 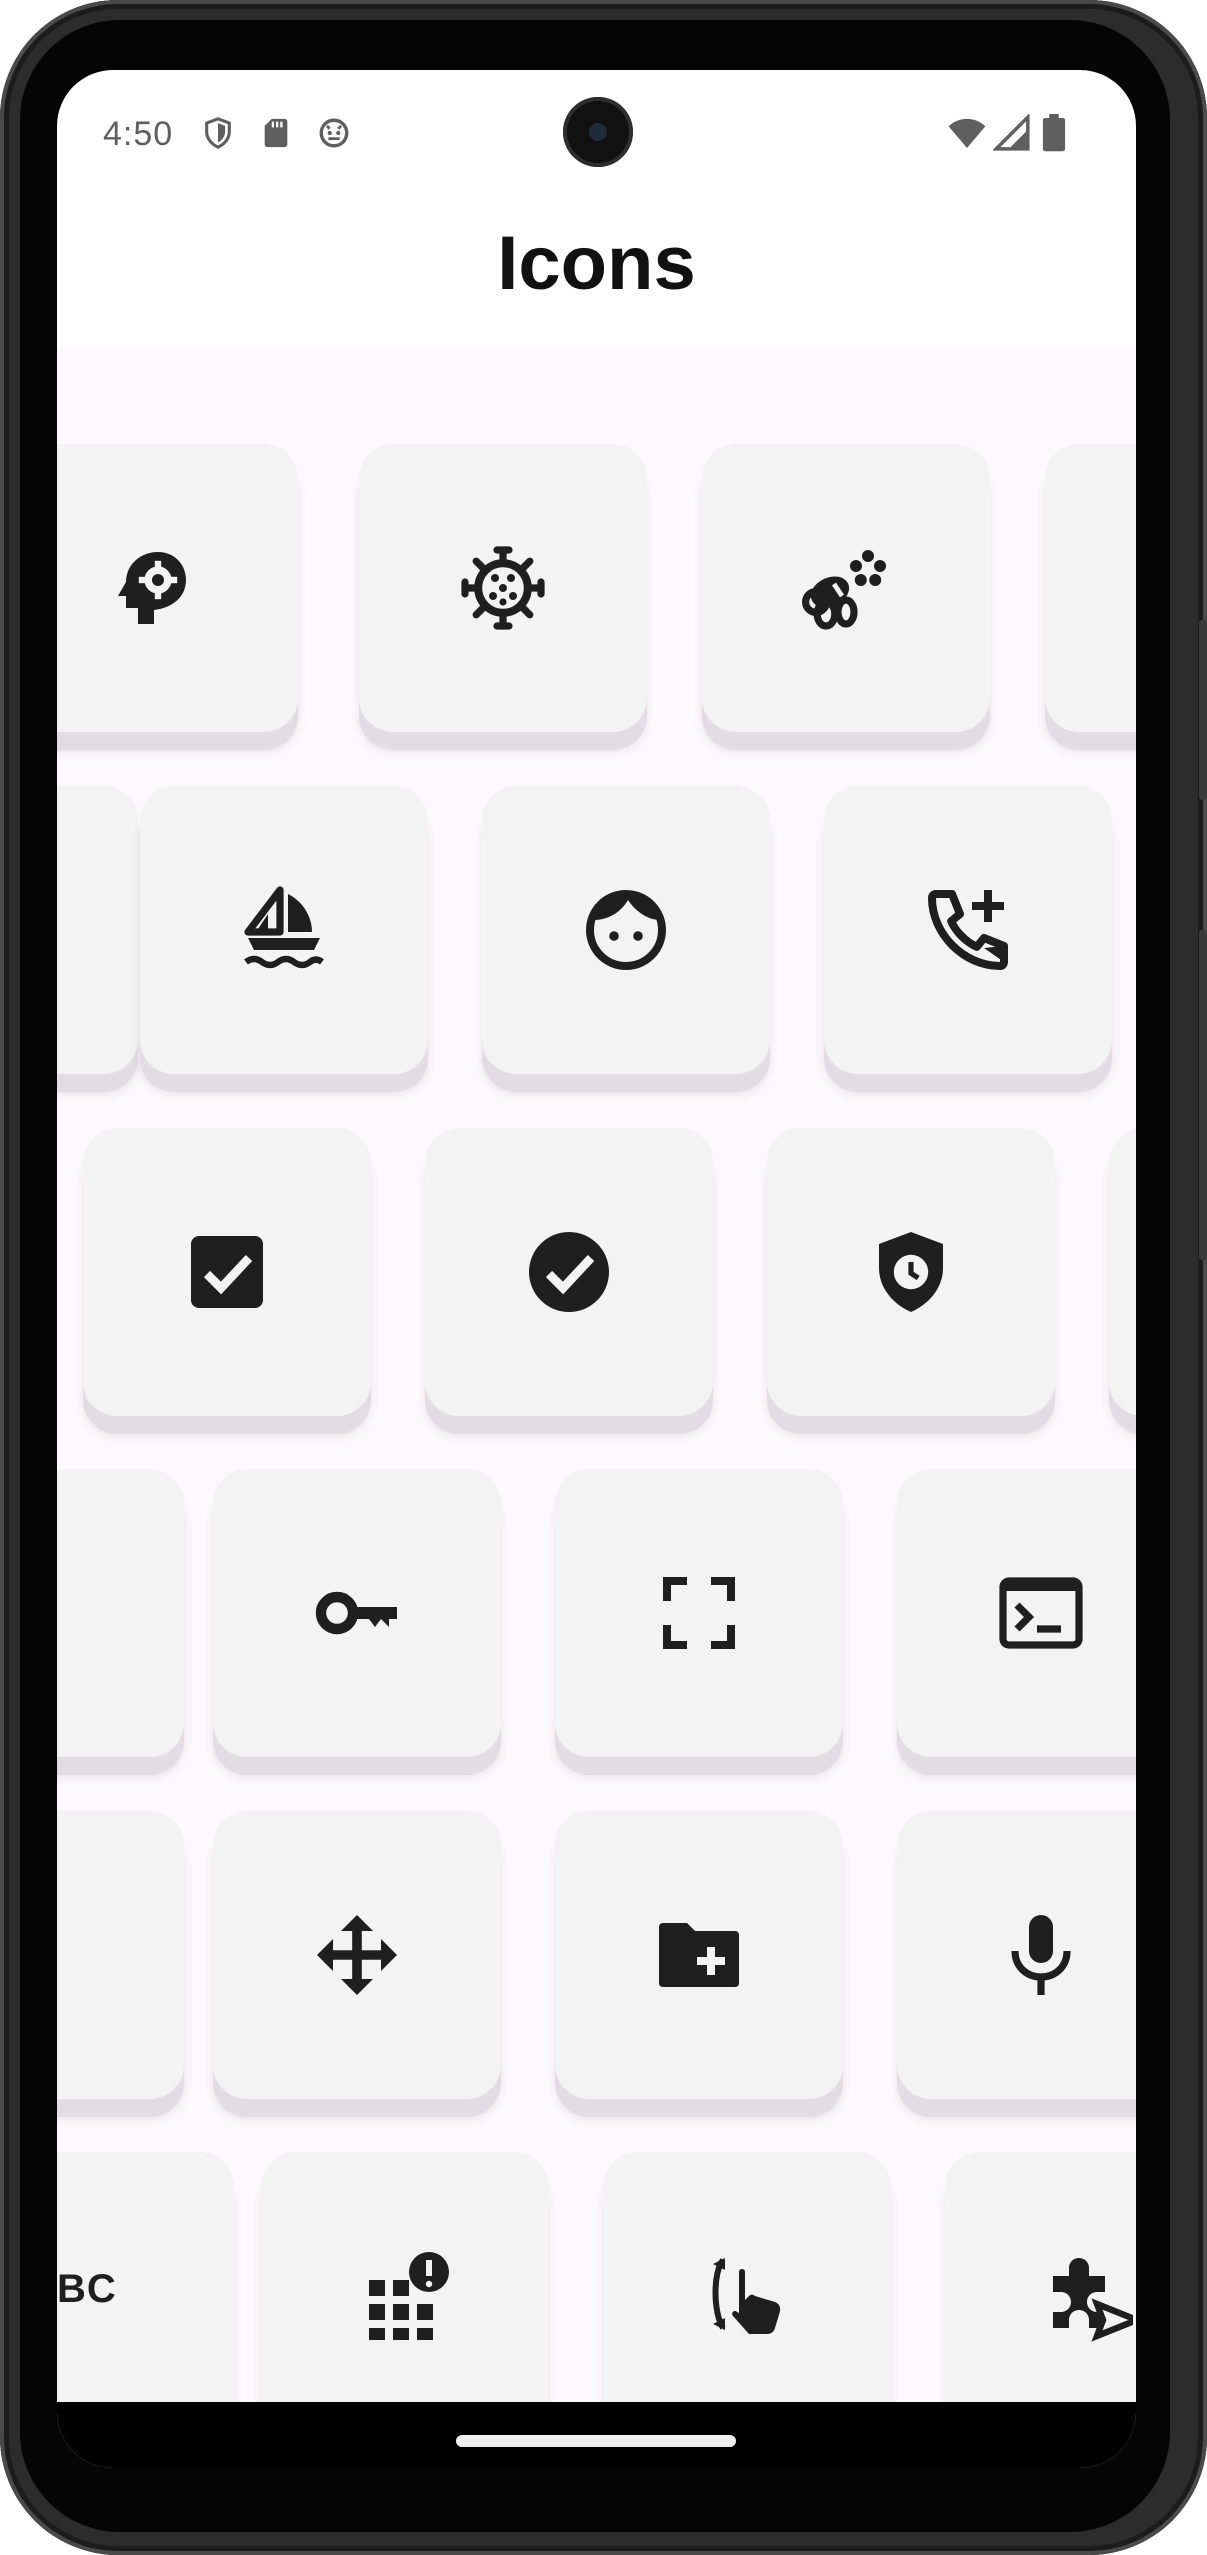 I want to click on emoji-nature-icon, so click(x=844, y=590).